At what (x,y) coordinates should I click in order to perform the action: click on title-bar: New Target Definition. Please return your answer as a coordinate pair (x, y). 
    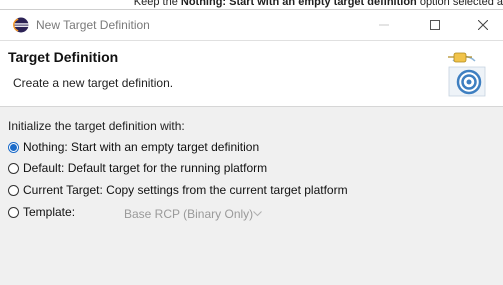
    Looking at the image, I should click on (251, 25).